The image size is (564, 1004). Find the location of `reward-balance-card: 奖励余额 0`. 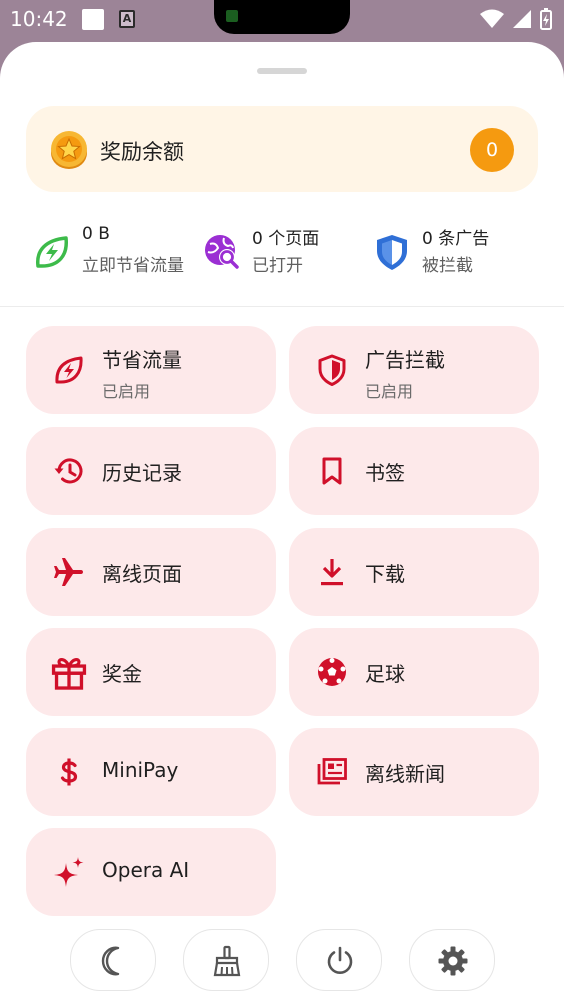

reward-balance-card: 奖励余额 0 is located at coordinates (282, 149).